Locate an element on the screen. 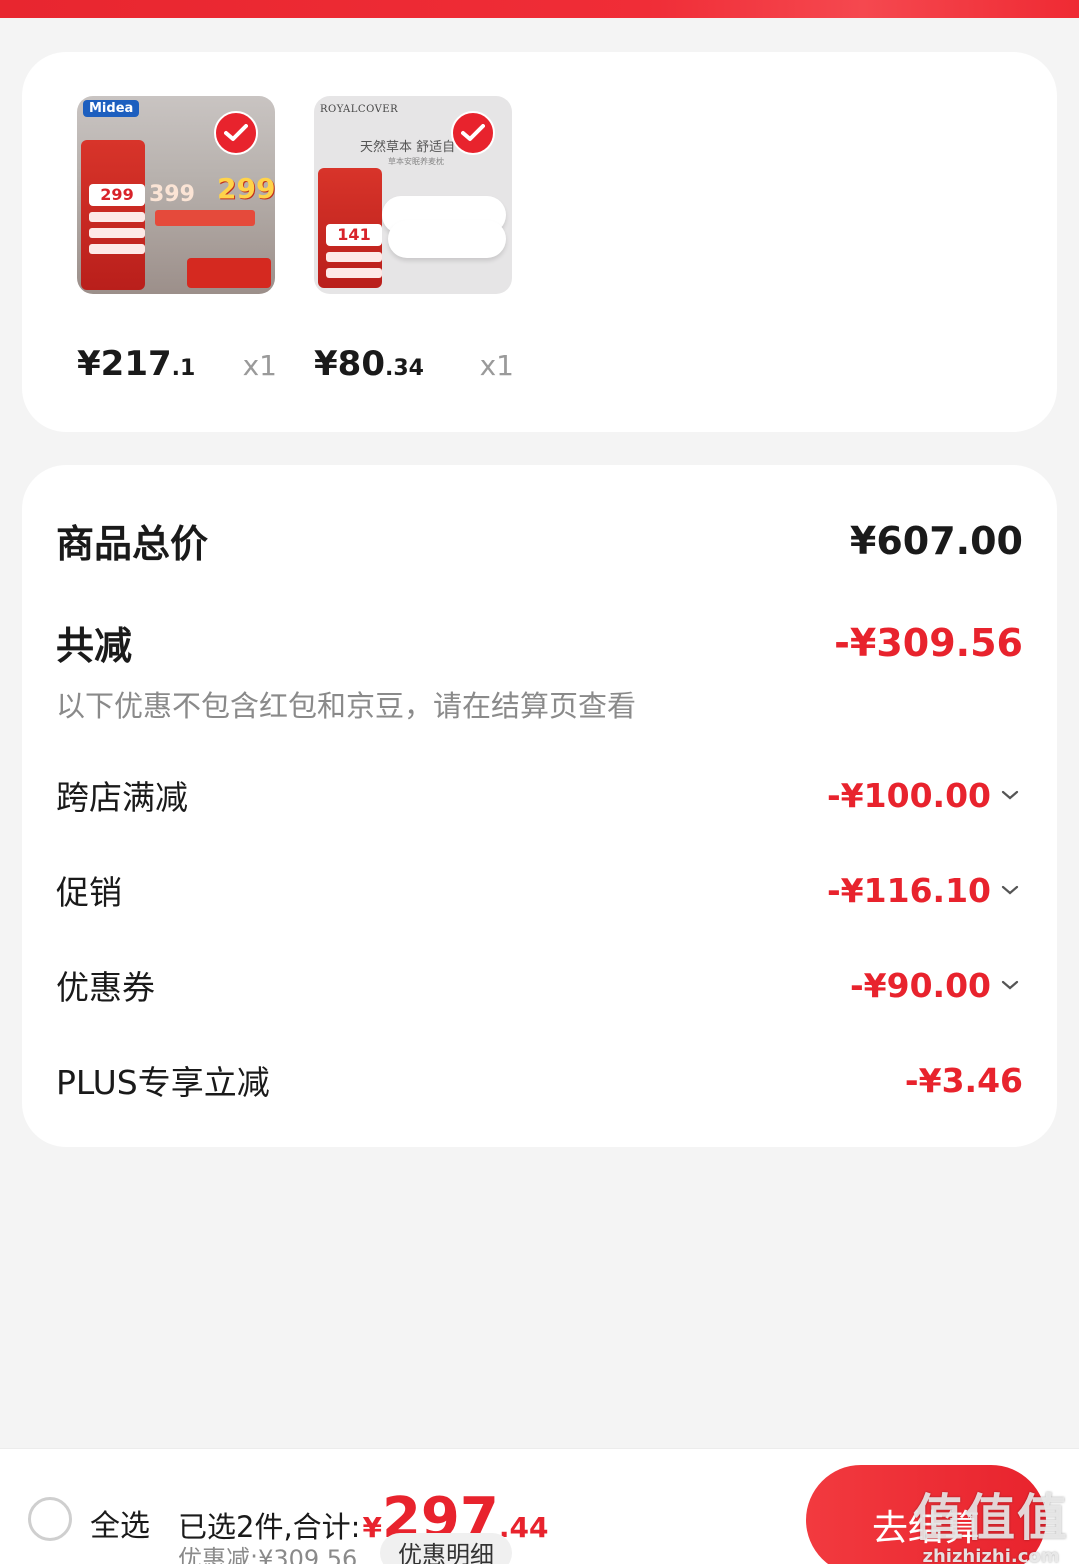 Image resolution: width=1079 pixels, height=1564 pixels. discount-note: 以下优惠不包含红包和京豆，请在结算页查看 is located at coordinates (346, 706).